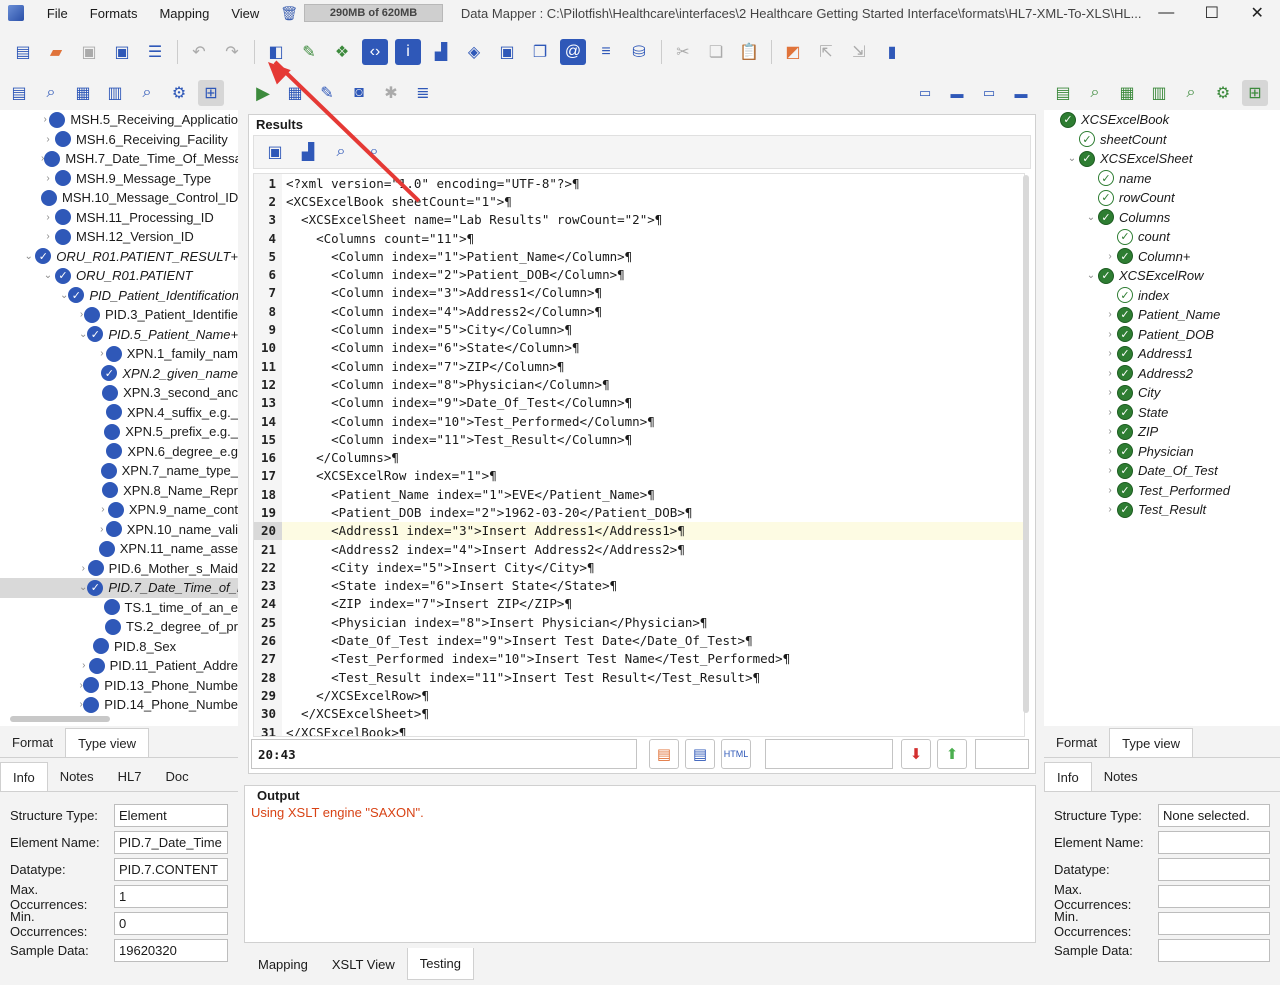  What do you see at coordinates (119, 491) in the screenshot?
I see `tree-row: XPN.8_Name_Repr` at bounding box center [119, 491].